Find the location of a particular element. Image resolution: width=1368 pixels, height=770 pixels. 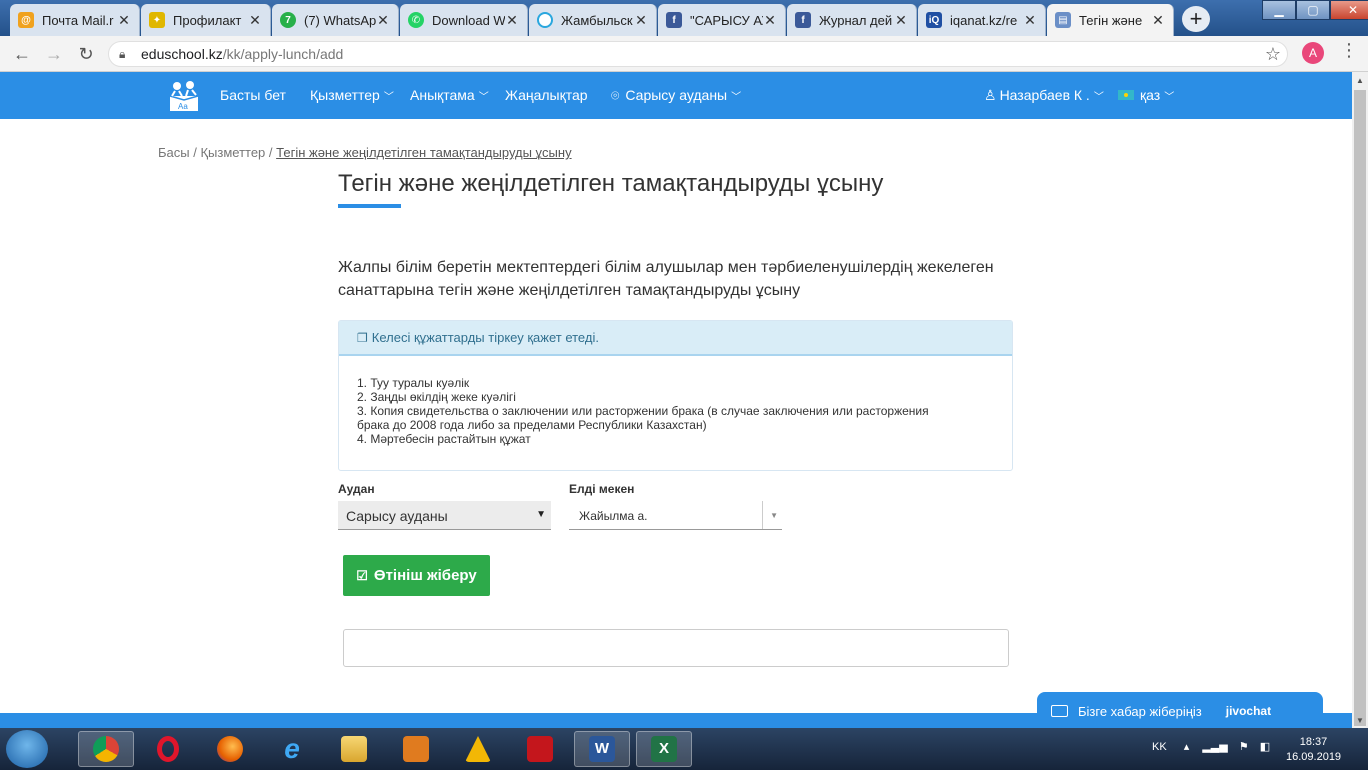

browser-tab: ✆ Download W ✕ is located at coordinates (464, 20).